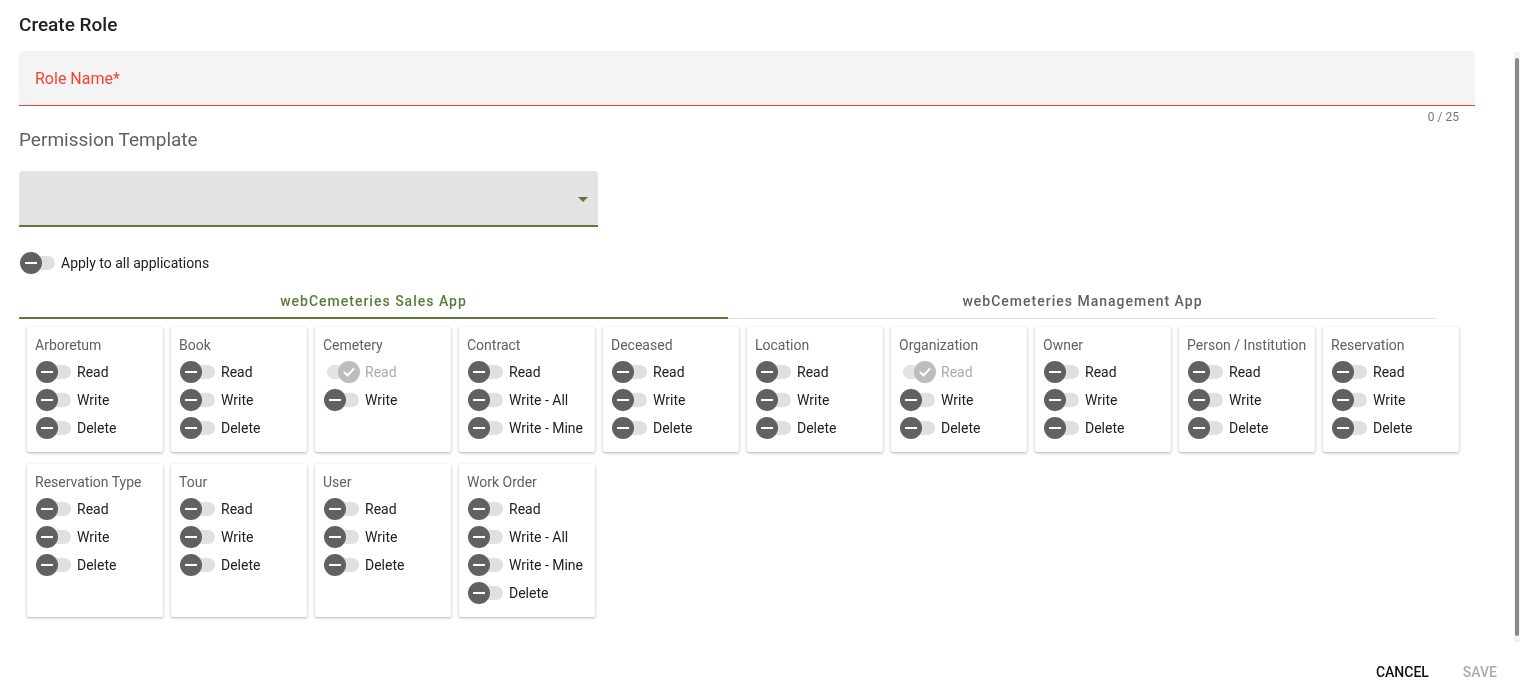 The width and height of the screenshot is (1522, 696). I want to click on card-title: Book, so click(195, 345).